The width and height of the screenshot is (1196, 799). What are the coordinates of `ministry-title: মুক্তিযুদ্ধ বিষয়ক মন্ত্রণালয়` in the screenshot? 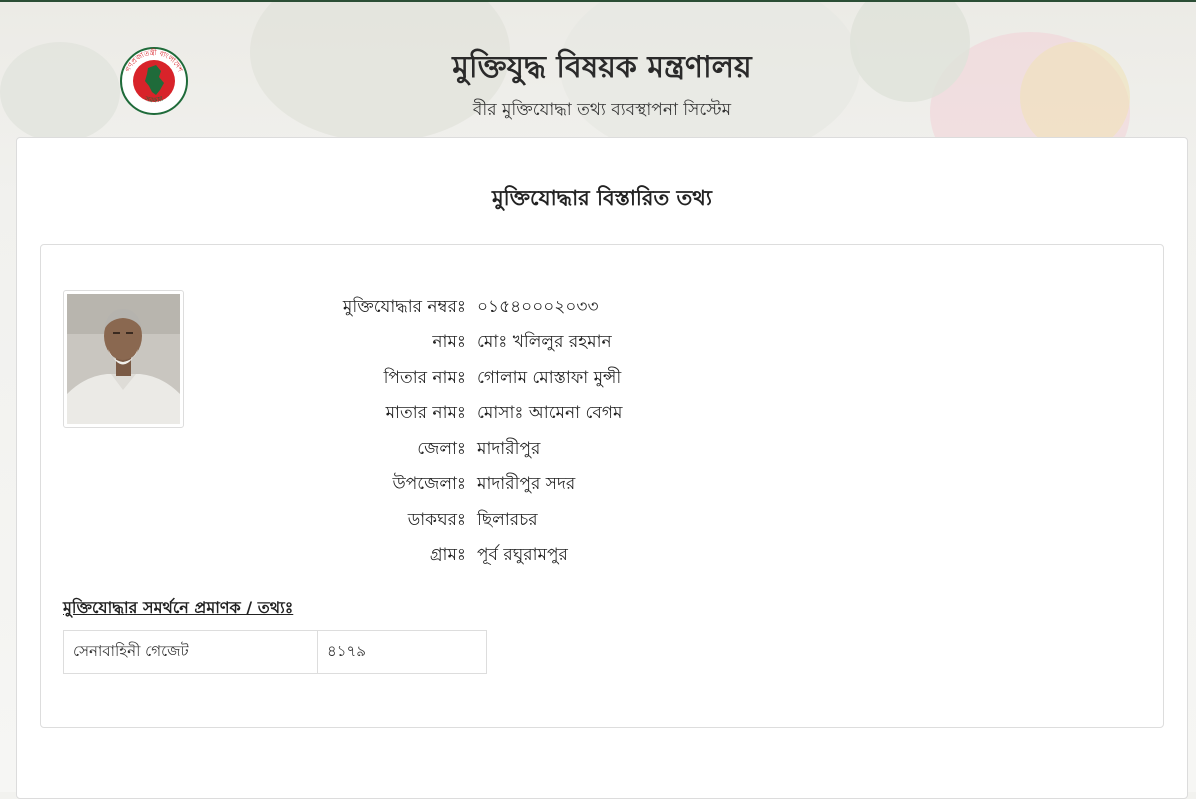 It's located at (602, 67).